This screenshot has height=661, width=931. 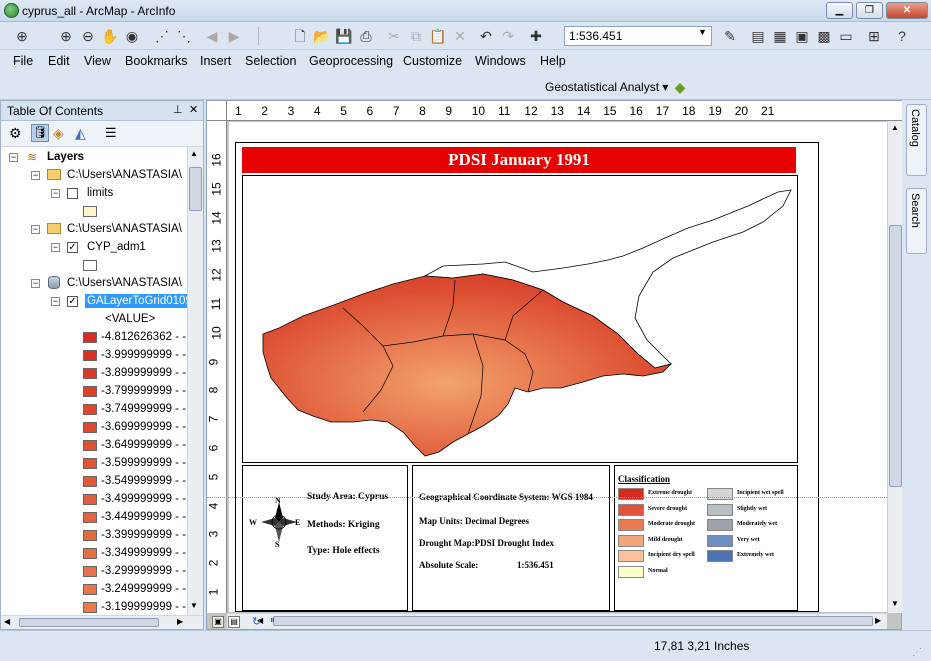 What do you see at coordinates (916, 221) in the screenshot?
I see `search-tab: Search` at bounding box center [916, 221].